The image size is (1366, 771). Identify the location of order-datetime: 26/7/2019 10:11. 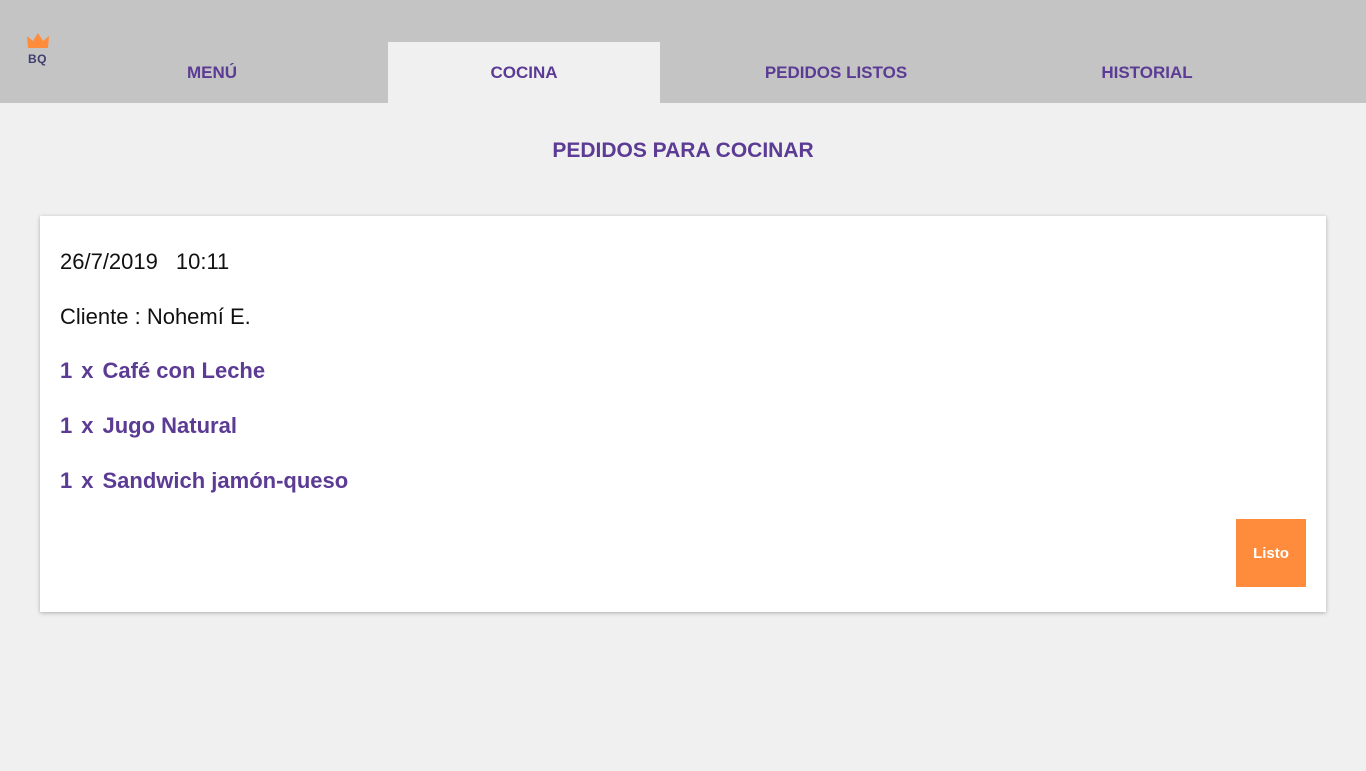
(144, 262).